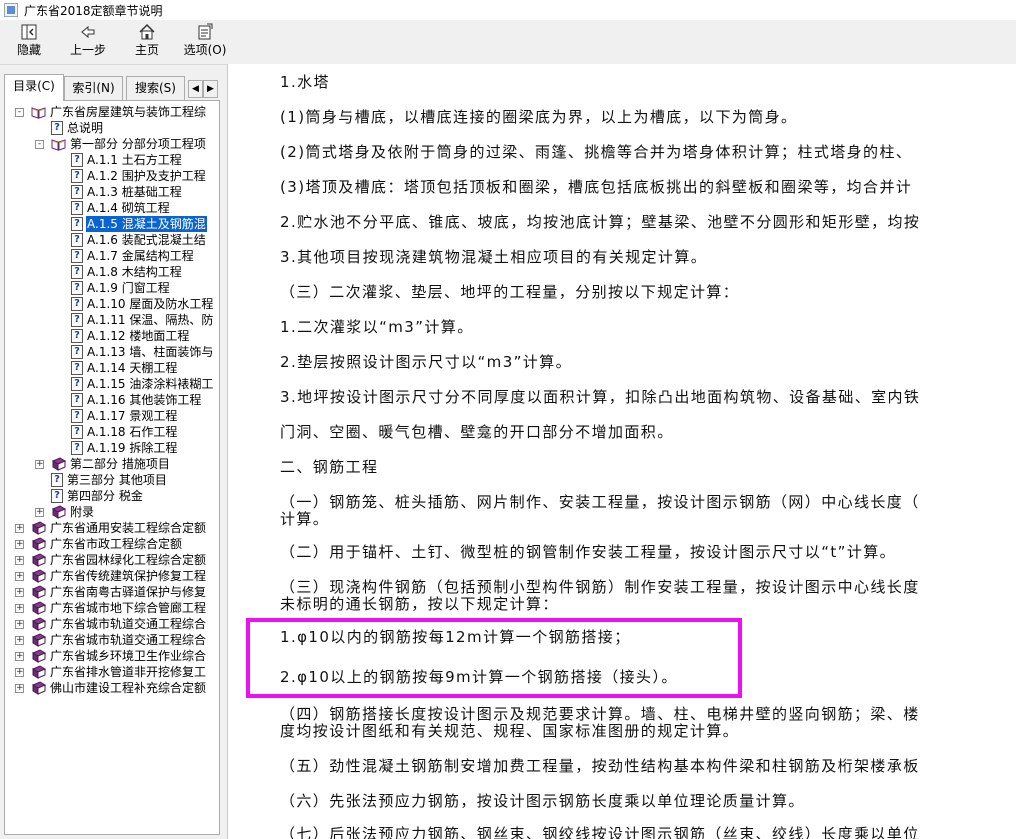 This screenshot has width=1016, height=839. I want to click on tab-index: 索引(N), so click(93, 88).